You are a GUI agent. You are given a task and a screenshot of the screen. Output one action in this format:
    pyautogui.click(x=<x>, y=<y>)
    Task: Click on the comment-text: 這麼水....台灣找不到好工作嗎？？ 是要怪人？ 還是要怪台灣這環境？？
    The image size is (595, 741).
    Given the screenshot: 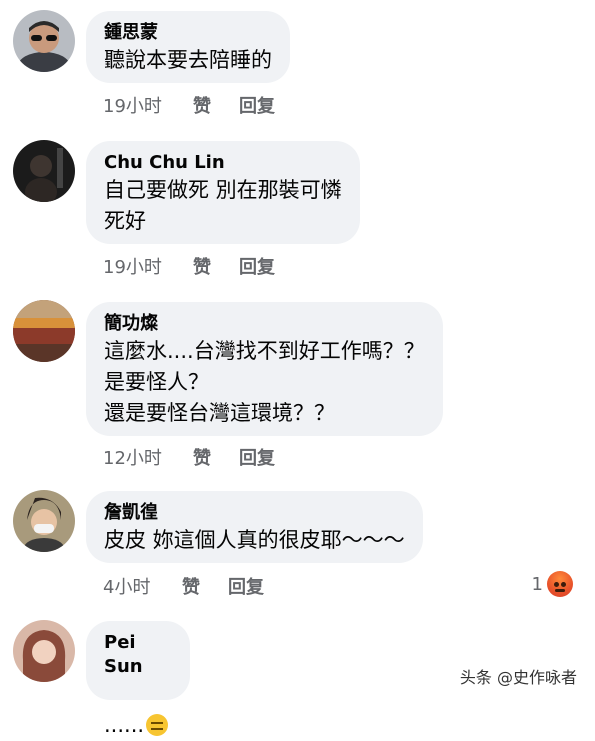 What is the action you would take?
    pyautogui.click(x=264, y=382)
    